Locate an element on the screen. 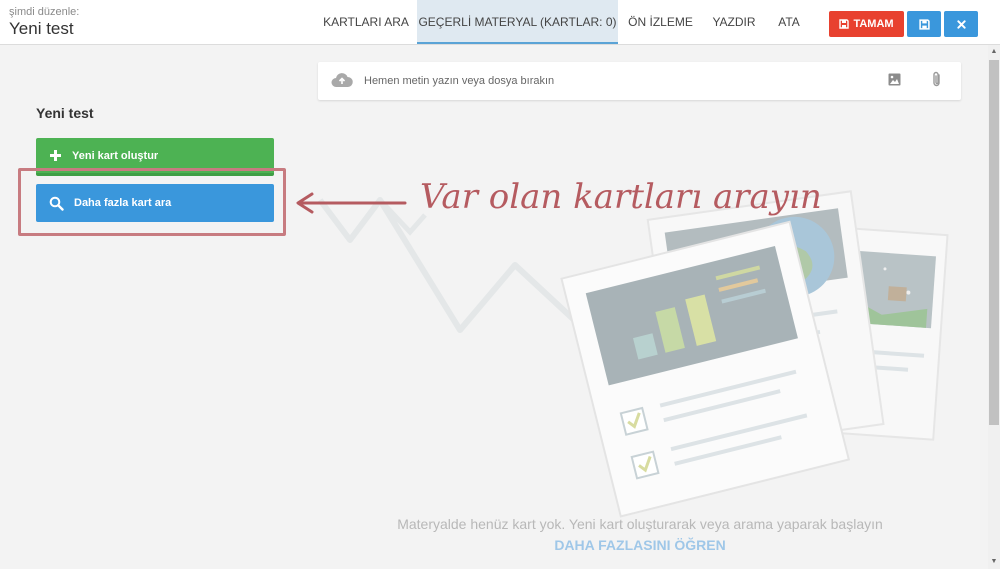  tab-search-cards: KARTLARI ARA is located at coordinates (366, 22).